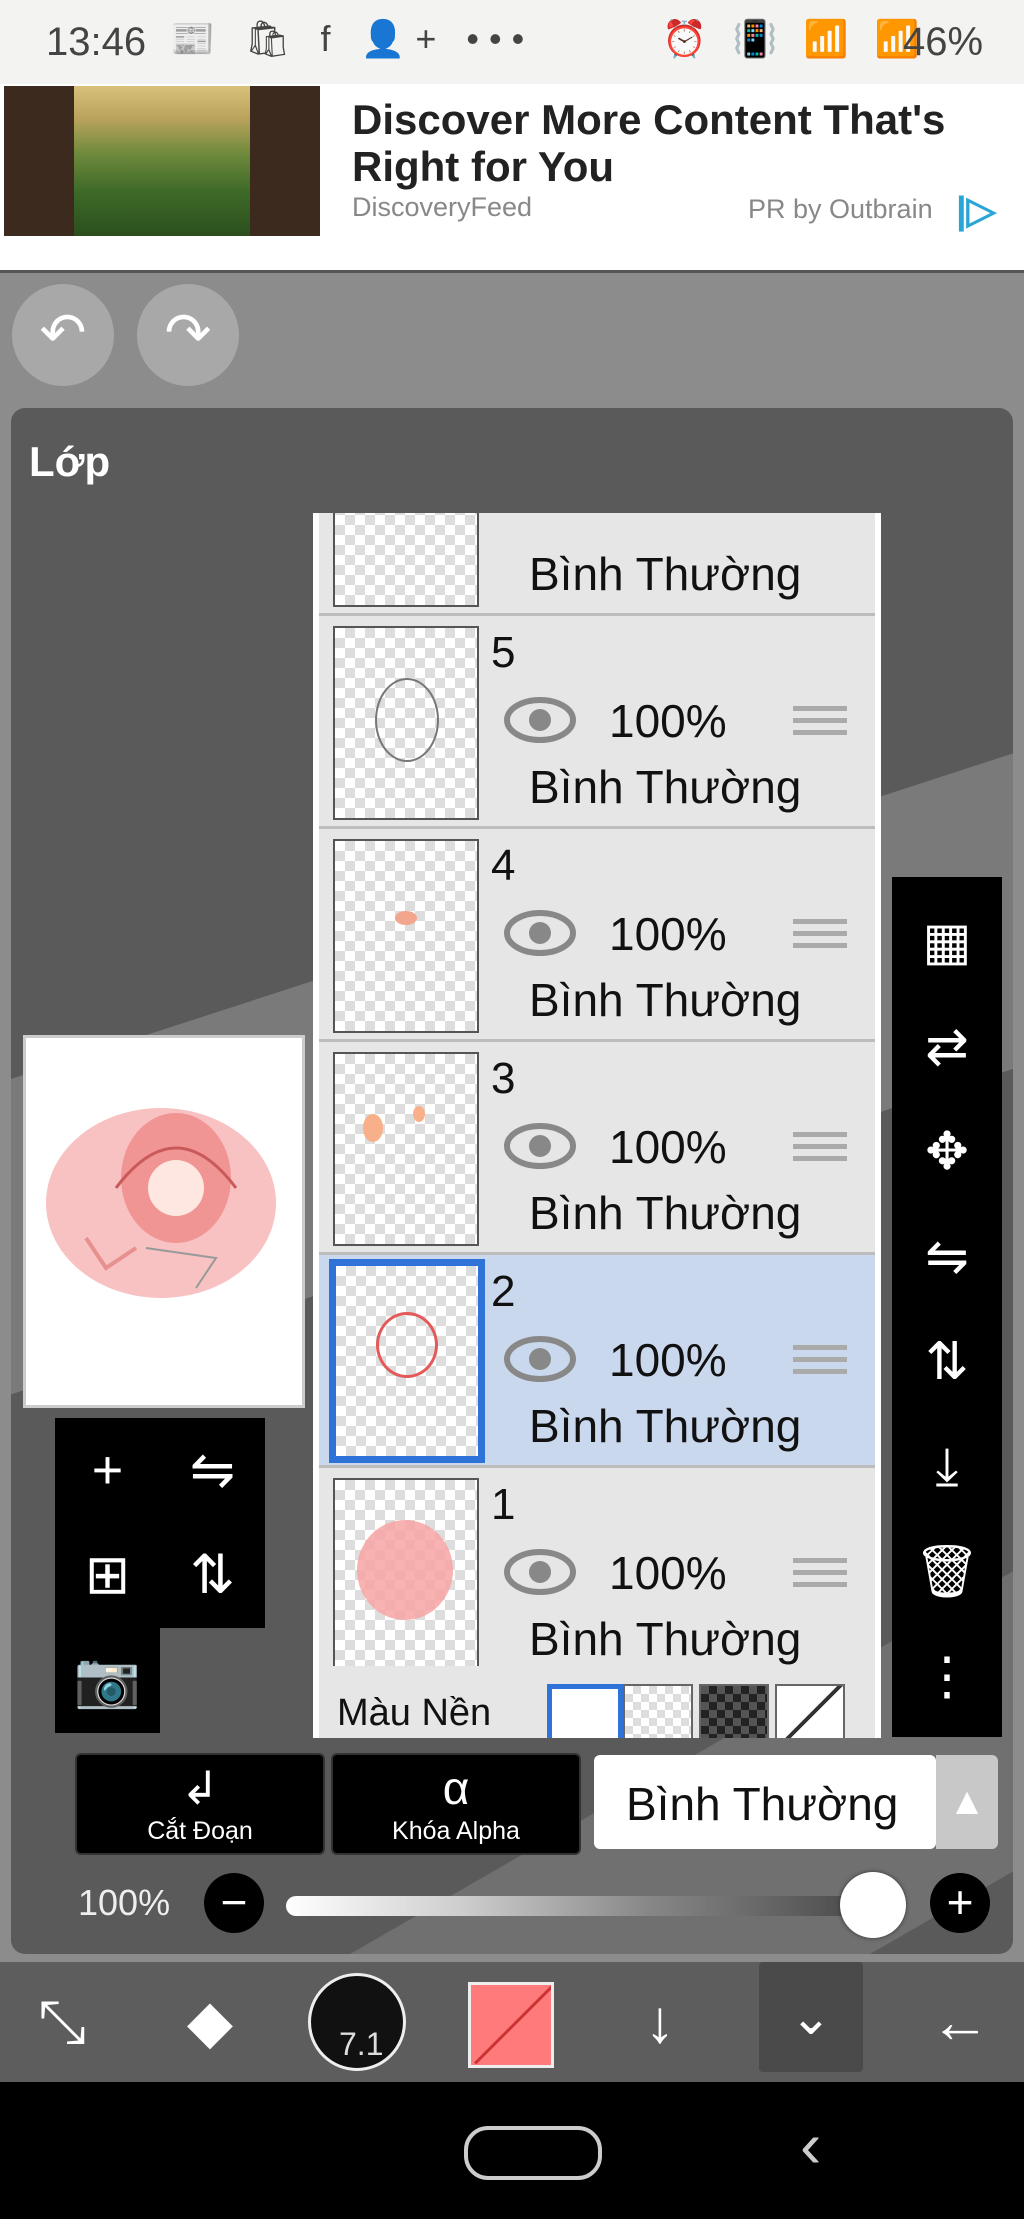 Image resolution: width=1024 pixels, height=2219 pixels. Describe the element at coordinates (795, 38) in the screenshot. I see `system-icons: ⏰ 📳 📶 📶` at that location.